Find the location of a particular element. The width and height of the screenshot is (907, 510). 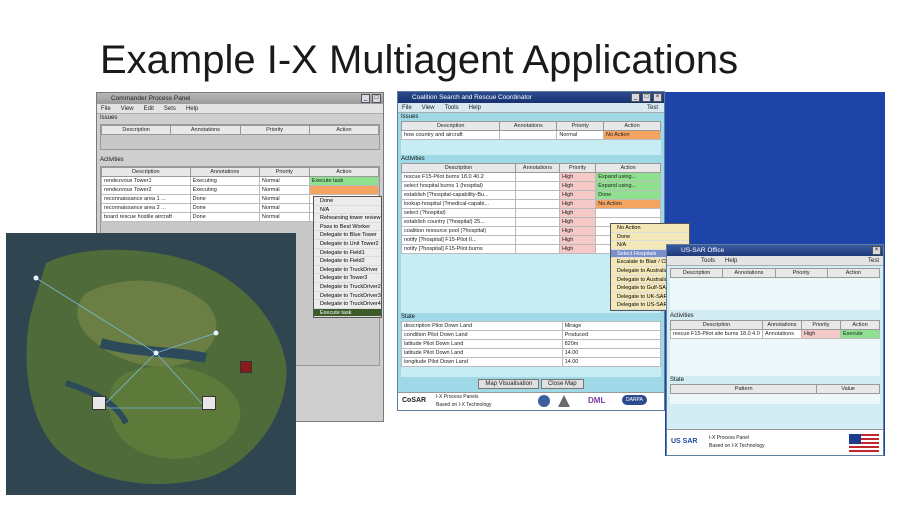

cell-annotation is located at coordinates (537, 204).